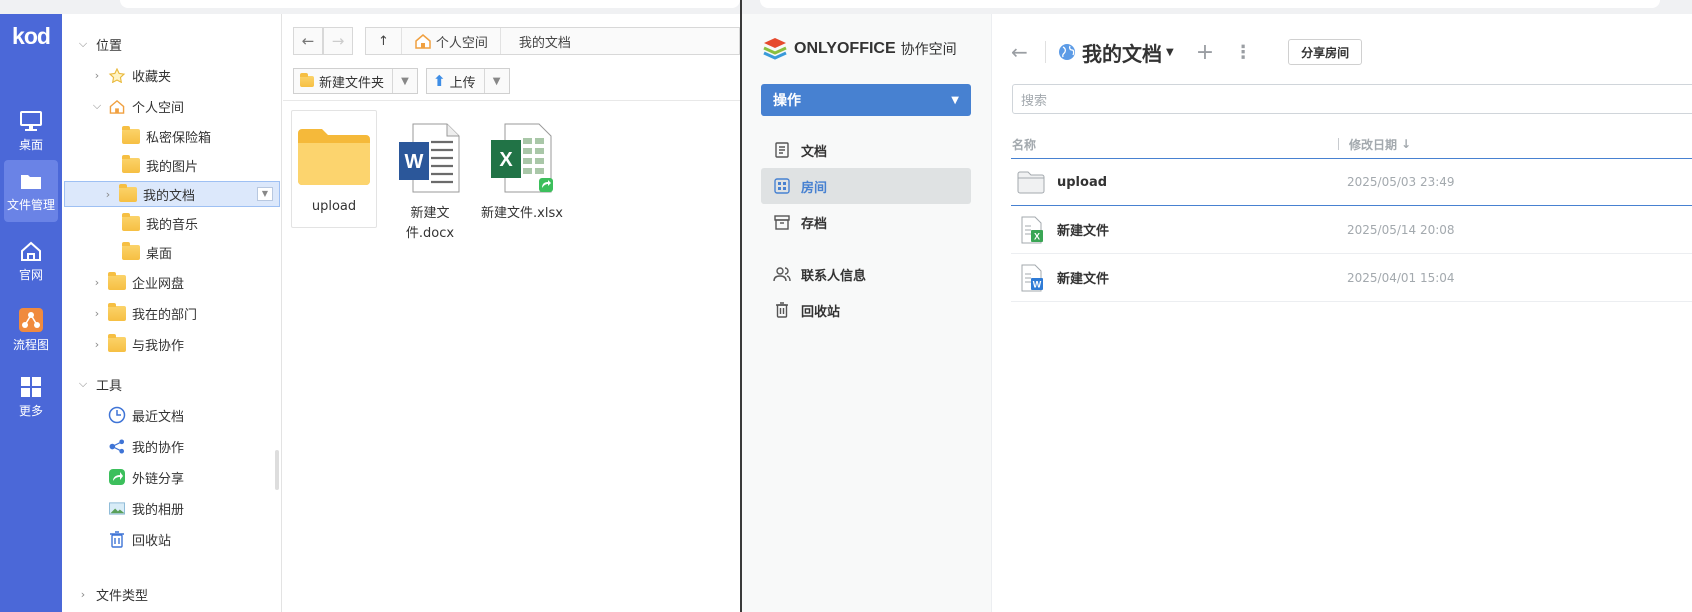 This screenshot has height=612, width=1692. What do you see at coordinates (1351, 278) in the screenshot?
I see `table-row: W 新建文件 2025/04/01 15:04` at bounding box center [1351, 278].